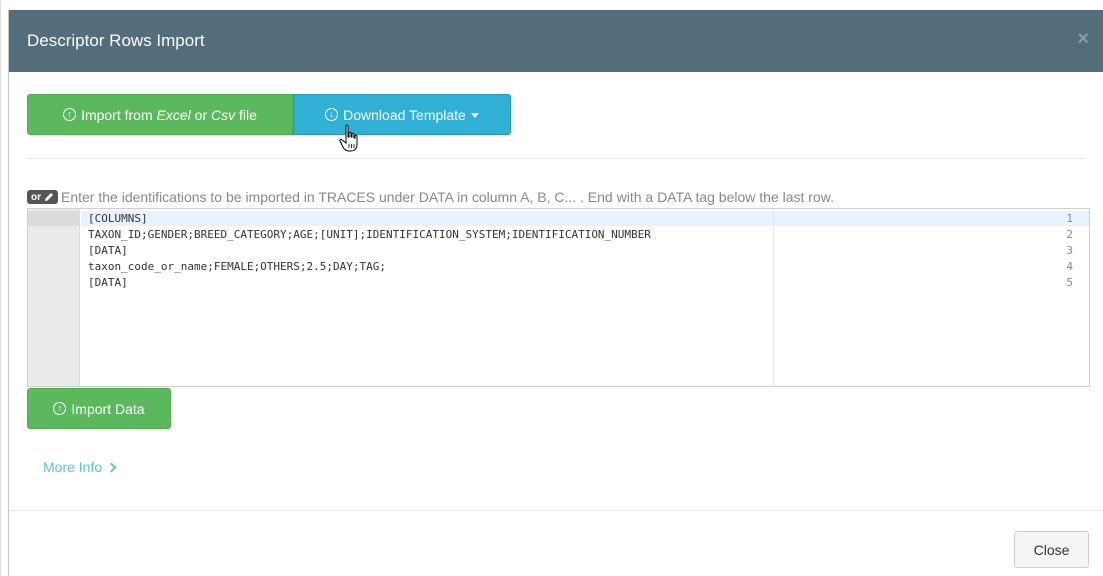 This screenshot has height=576, width=1103. I want to click on dialog-title: Descriptor Rows Import, so click(116, 40).